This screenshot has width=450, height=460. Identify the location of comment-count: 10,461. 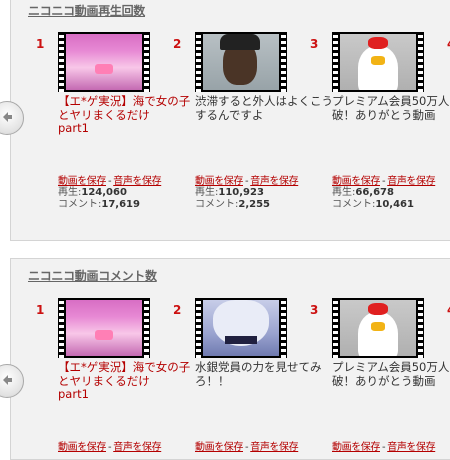
(394, 204).